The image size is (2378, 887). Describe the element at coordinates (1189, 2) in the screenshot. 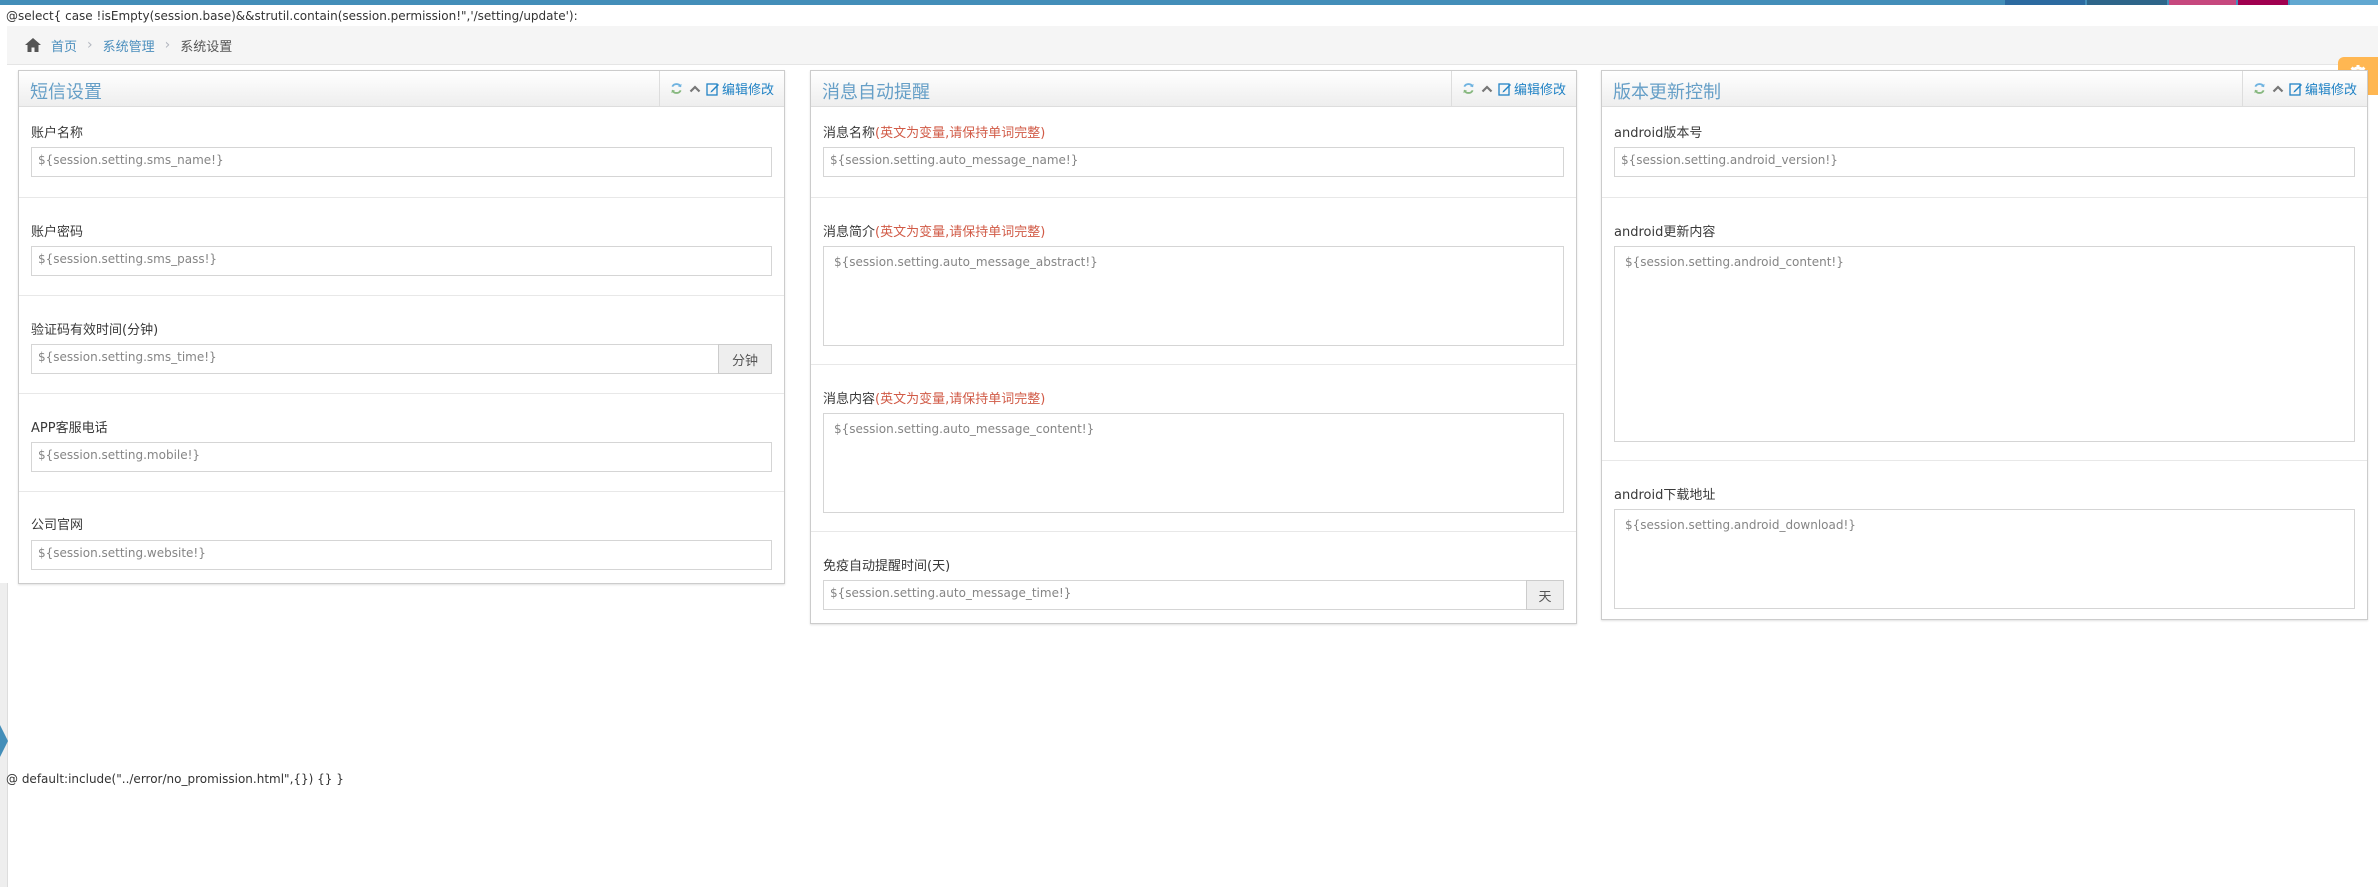

I see `top-navbar-strip` at that location.